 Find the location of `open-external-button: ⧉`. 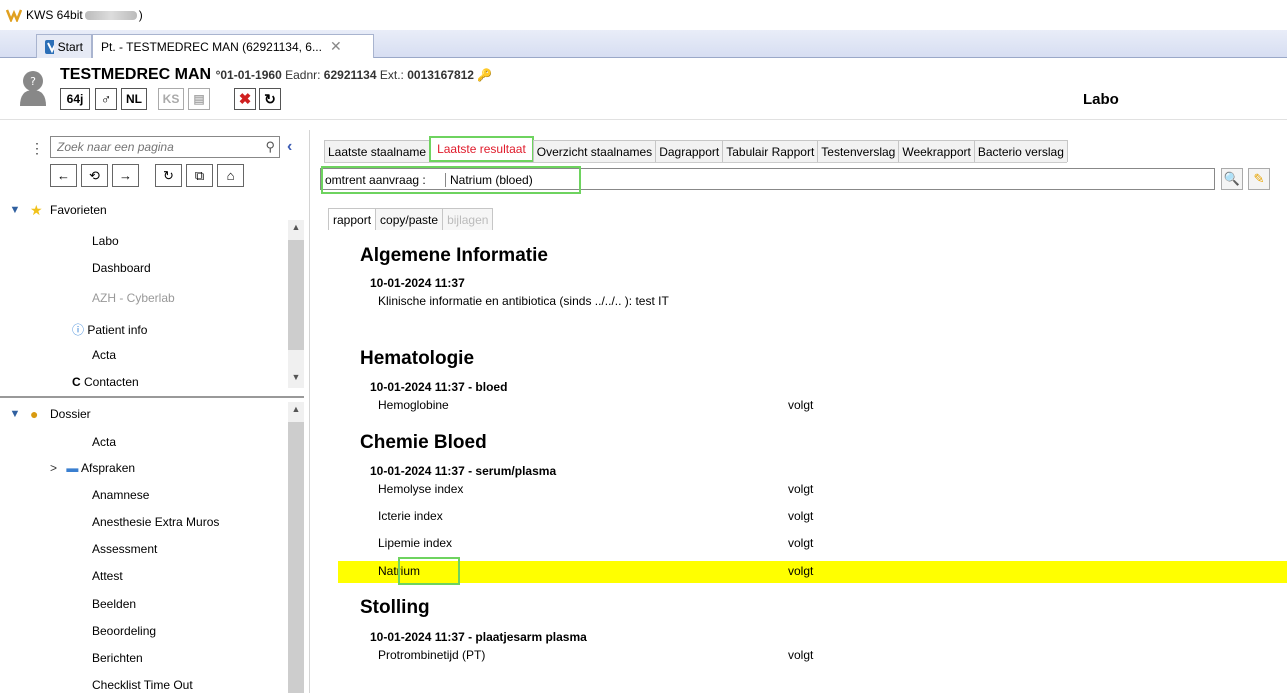

open-external-button: ⧉ is located at coordinates (199, 175).